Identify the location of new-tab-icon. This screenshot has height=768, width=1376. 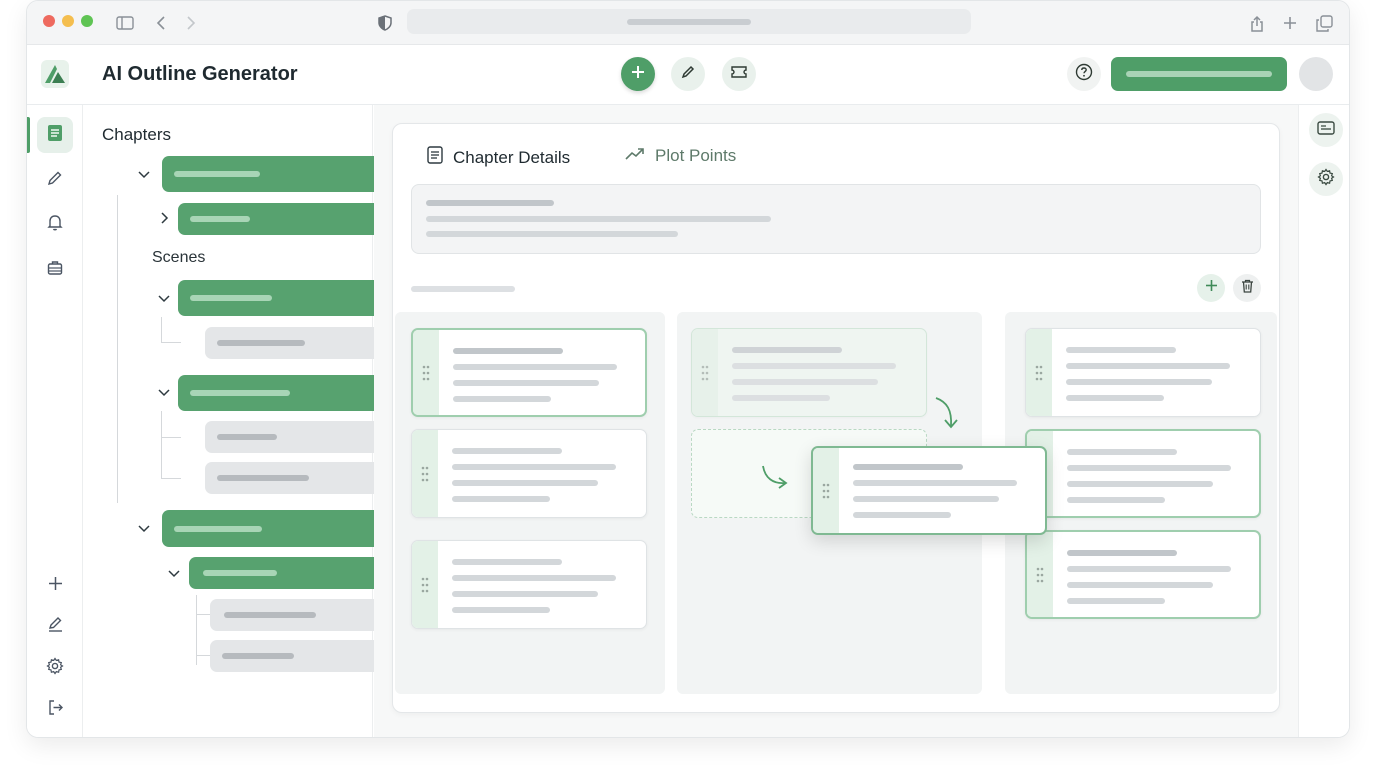
(1290, 23).